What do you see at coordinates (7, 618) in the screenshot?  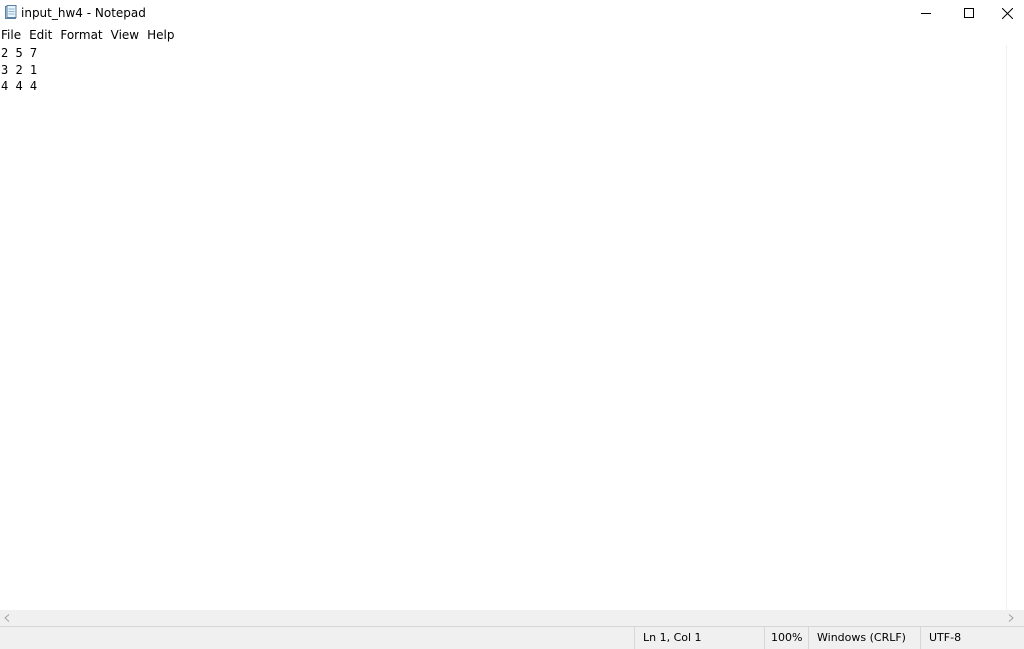 I see `chevron-left-icon` at bounding box center [7, 618].